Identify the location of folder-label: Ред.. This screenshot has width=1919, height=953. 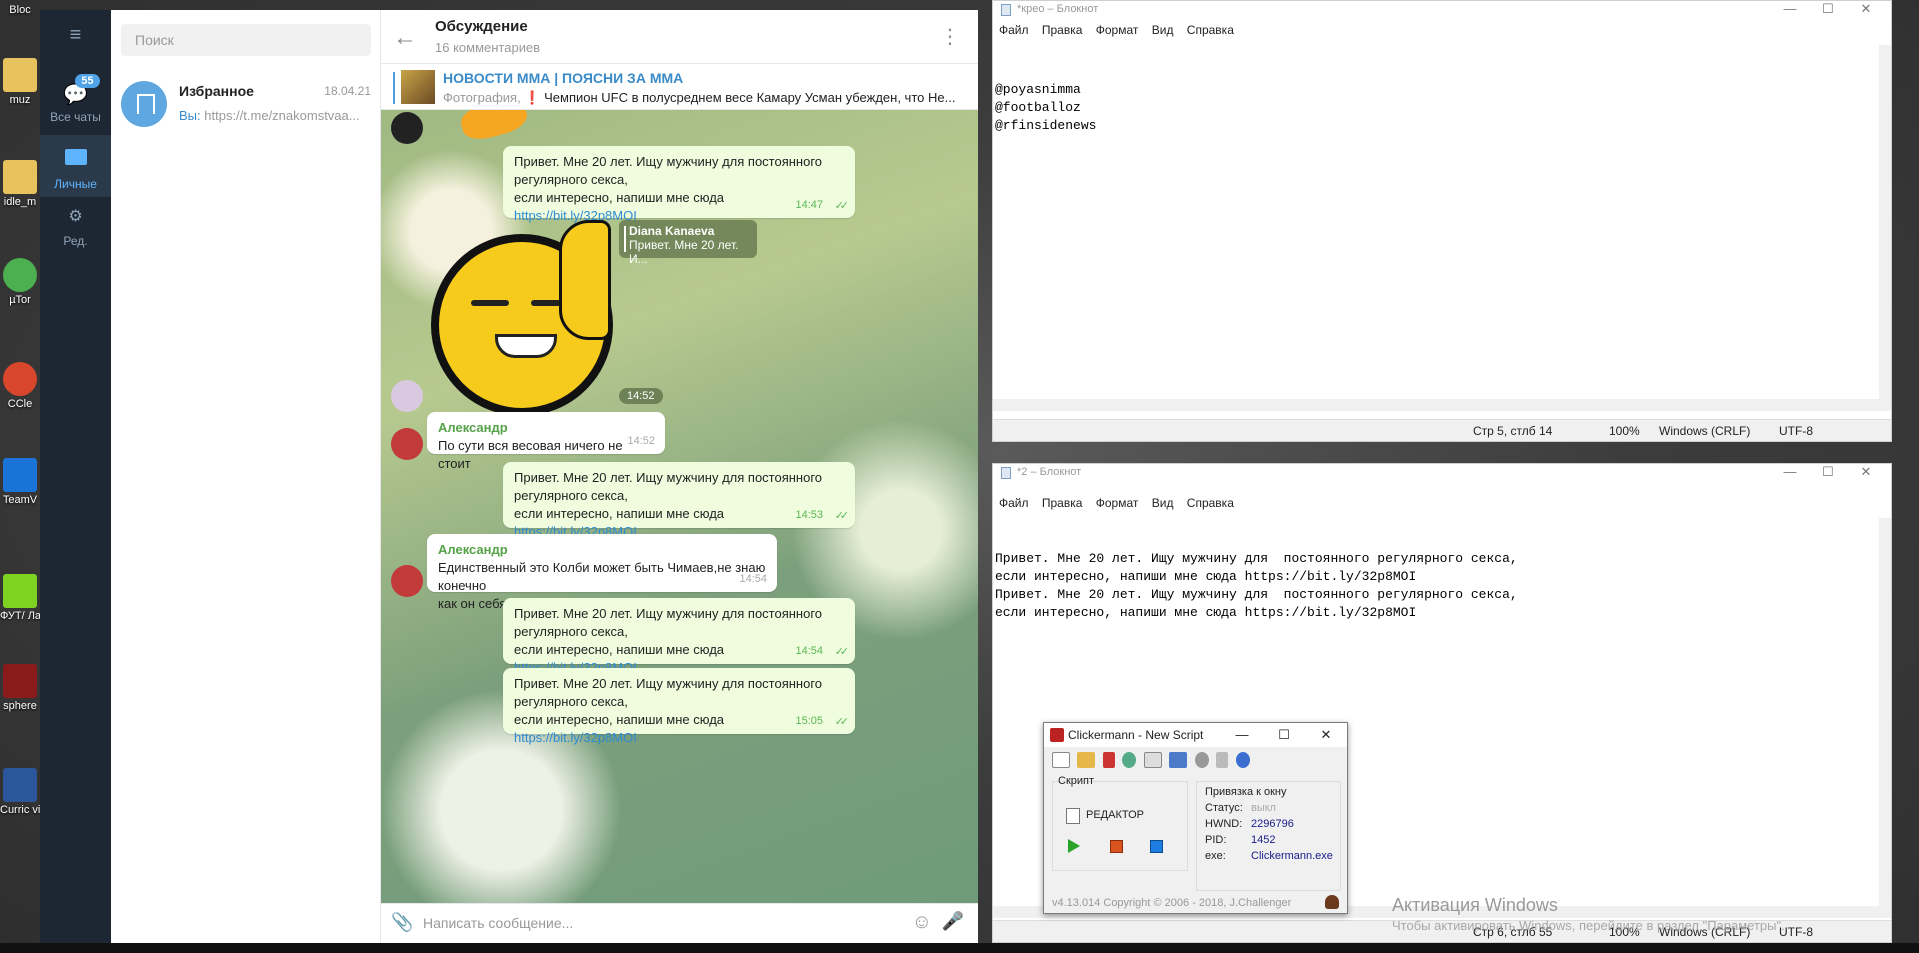
(75, 241).